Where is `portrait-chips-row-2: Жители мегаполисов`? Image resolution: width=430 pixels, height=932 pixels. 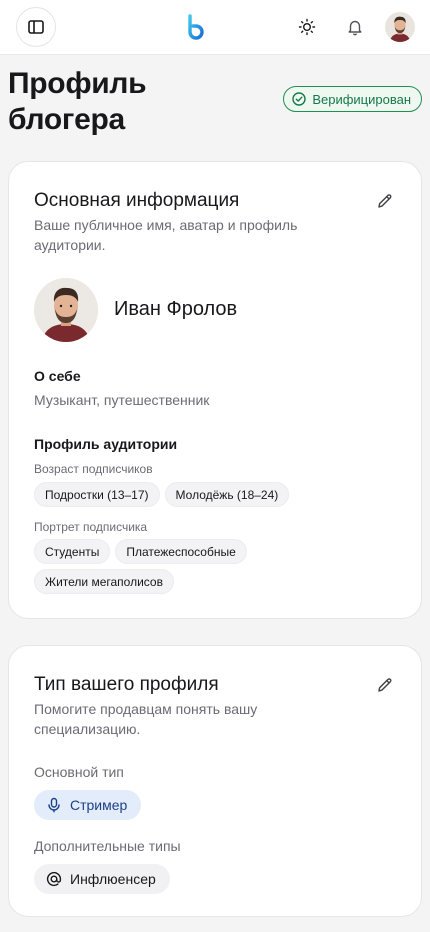 portrait-chips-row-2: Жители мегаполисов is located at coordinates (104, 581).